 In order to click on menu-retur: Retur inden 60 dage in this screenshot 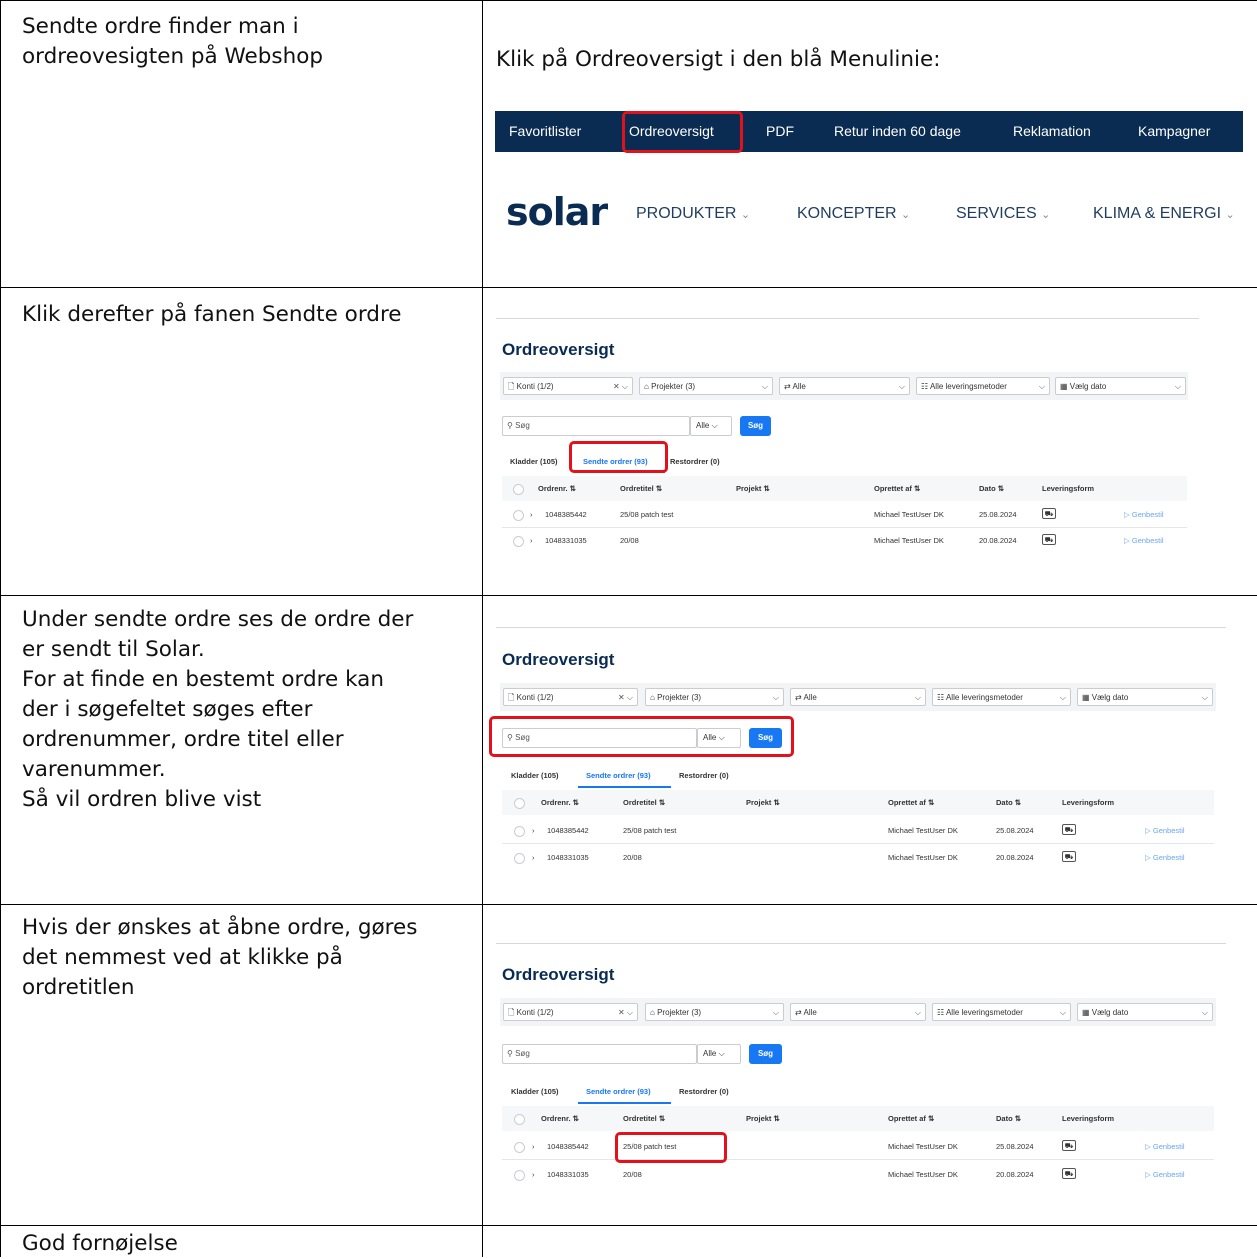, I will do `click(897, 131)`.